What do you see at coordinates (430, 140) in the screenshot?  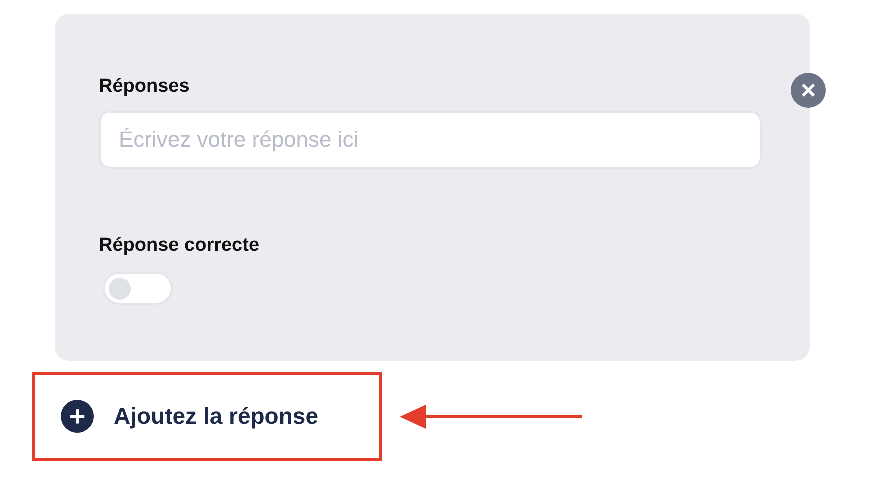 I see `answer-field: Écrivez votre réponse ici` at bounding box center [430, 140].